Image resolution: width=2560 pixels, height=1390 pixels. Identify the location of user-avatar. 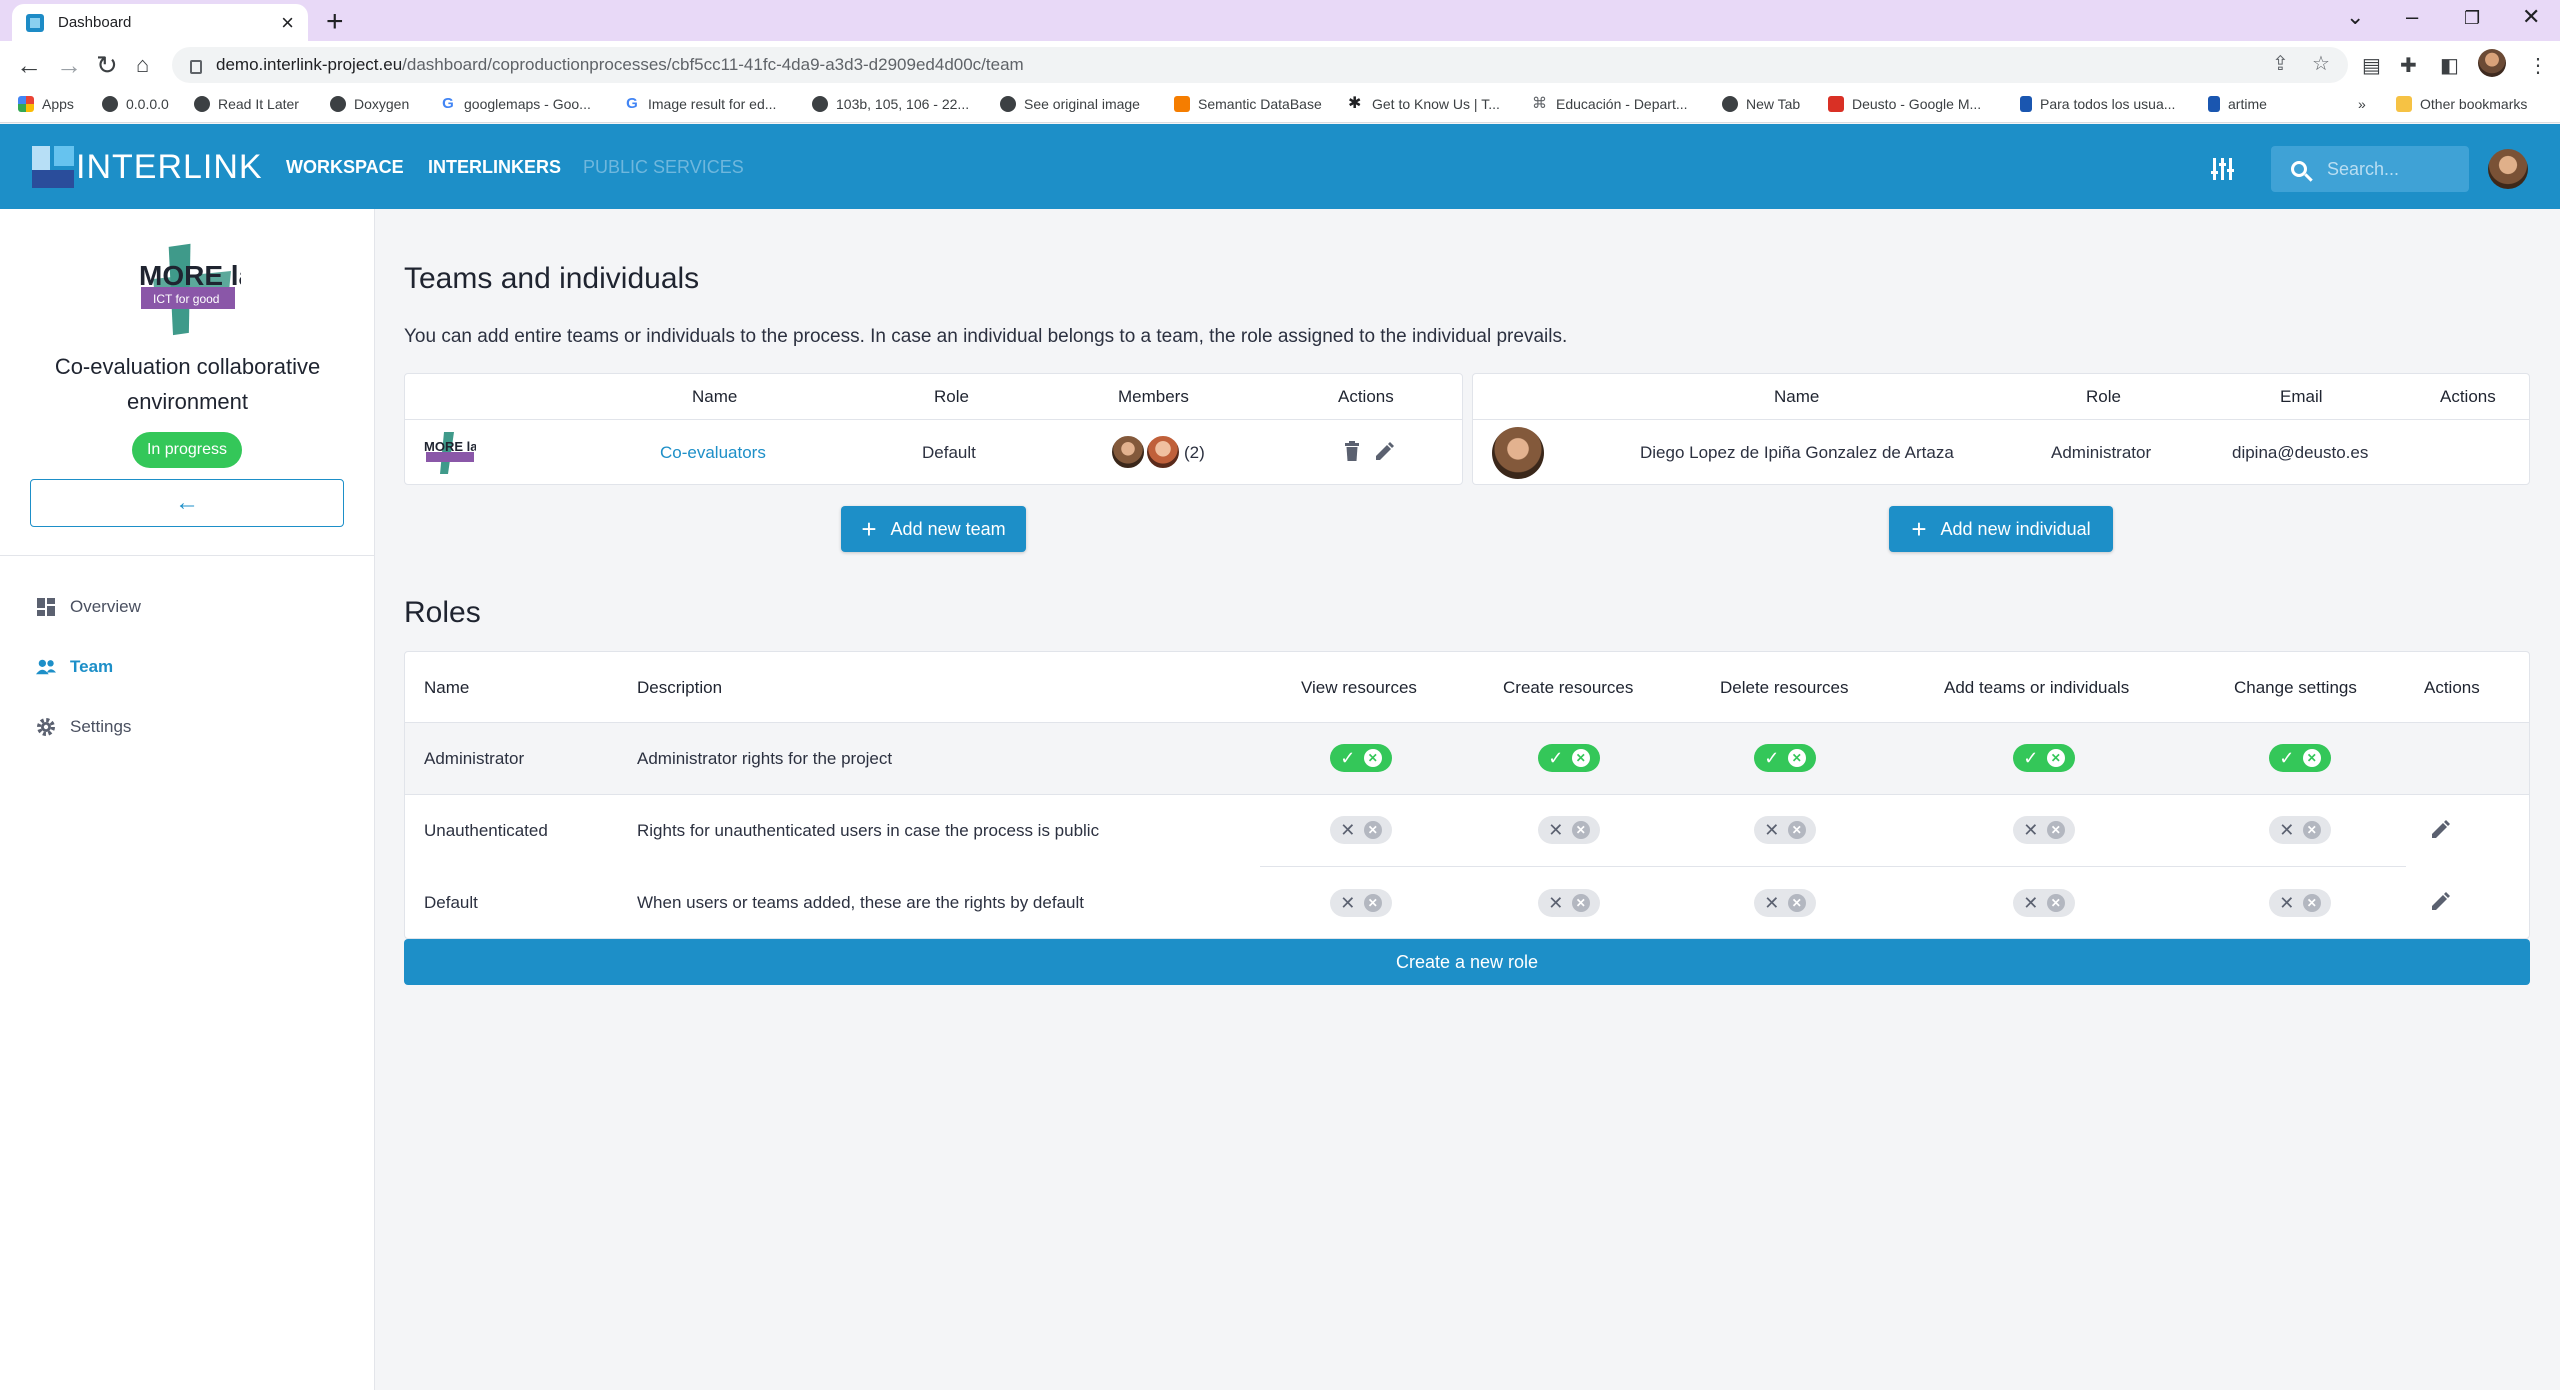
(2508, 169).